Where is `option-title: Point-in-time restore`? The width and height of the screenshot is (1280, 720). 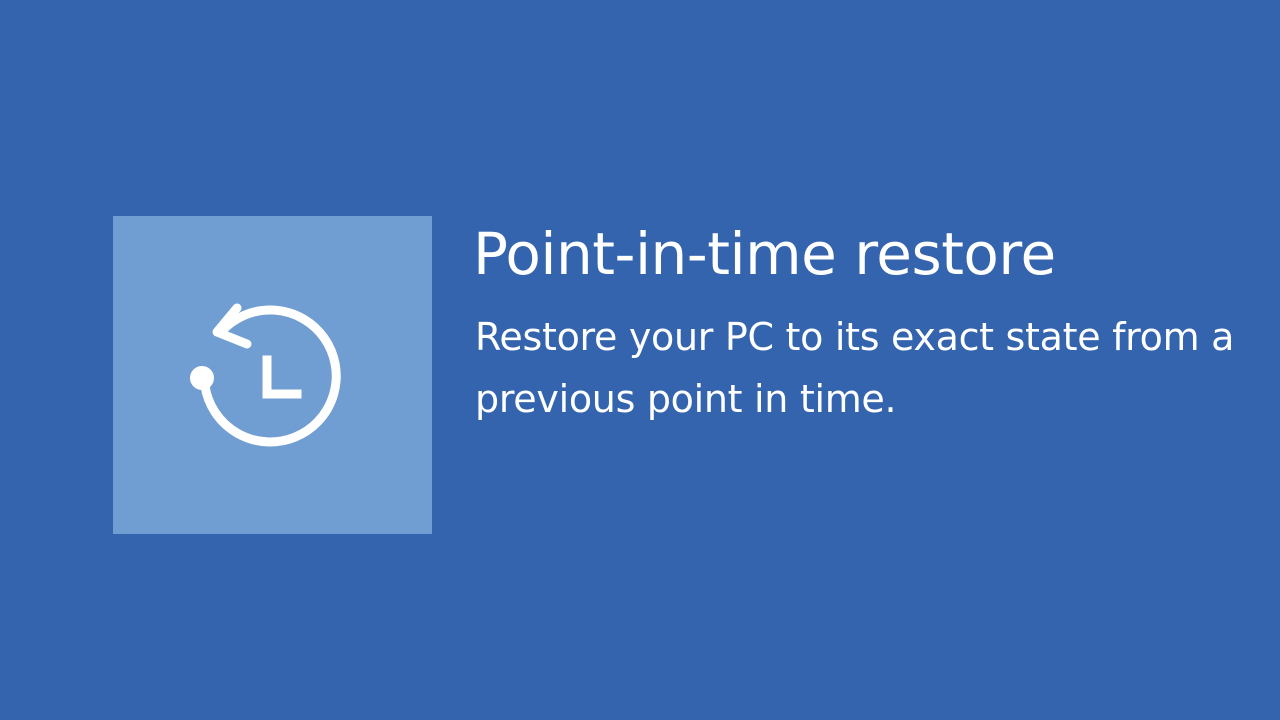 option-title: Point-in-time restore is located at coordinates (764, 254).